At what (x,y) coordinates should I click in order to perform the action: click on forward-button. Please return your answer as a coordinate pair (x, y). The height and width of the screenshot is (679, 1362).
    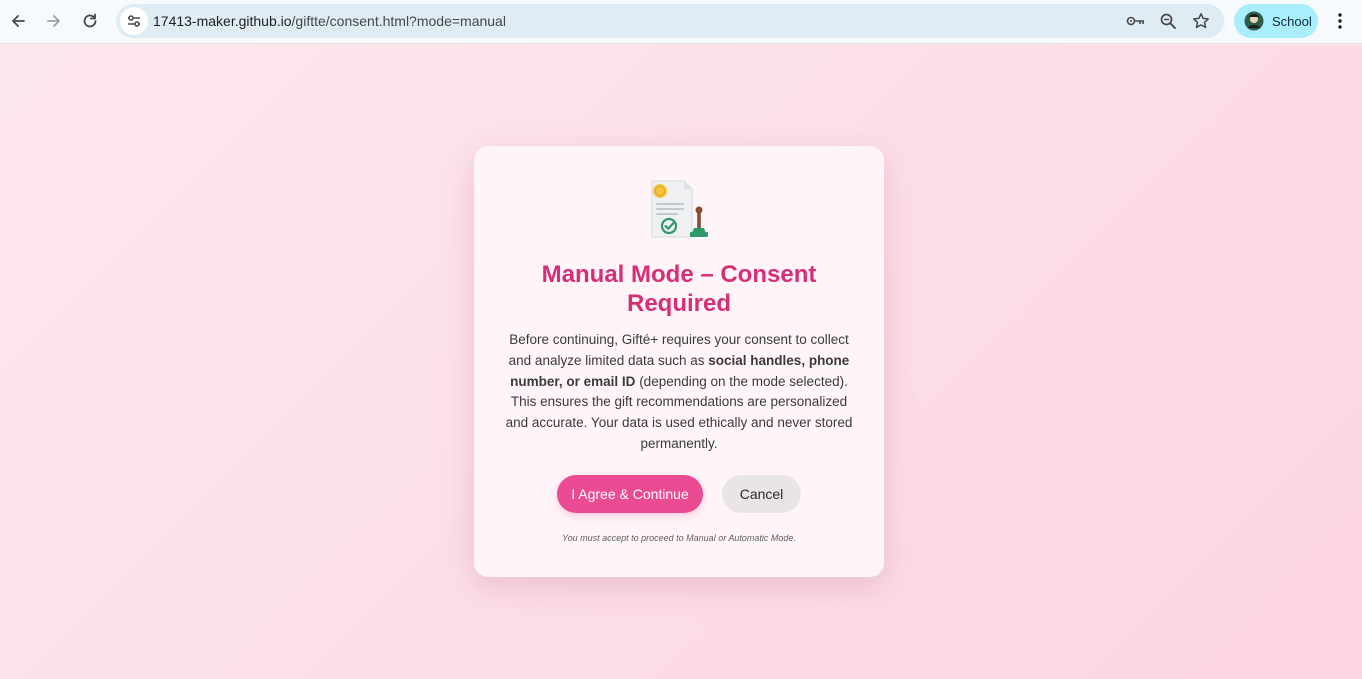
    Looking at the image, I should click on (54, 21).